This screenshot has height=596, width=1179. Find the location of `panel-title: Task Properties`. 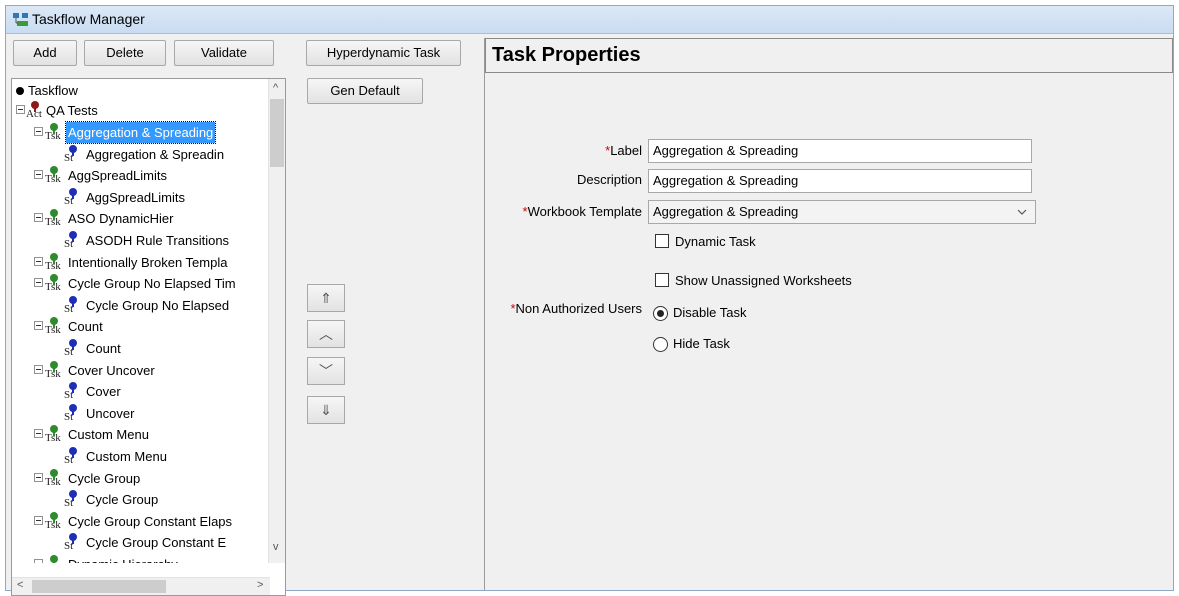

panel-title: Task Properties is located at coordinates (829, 55).